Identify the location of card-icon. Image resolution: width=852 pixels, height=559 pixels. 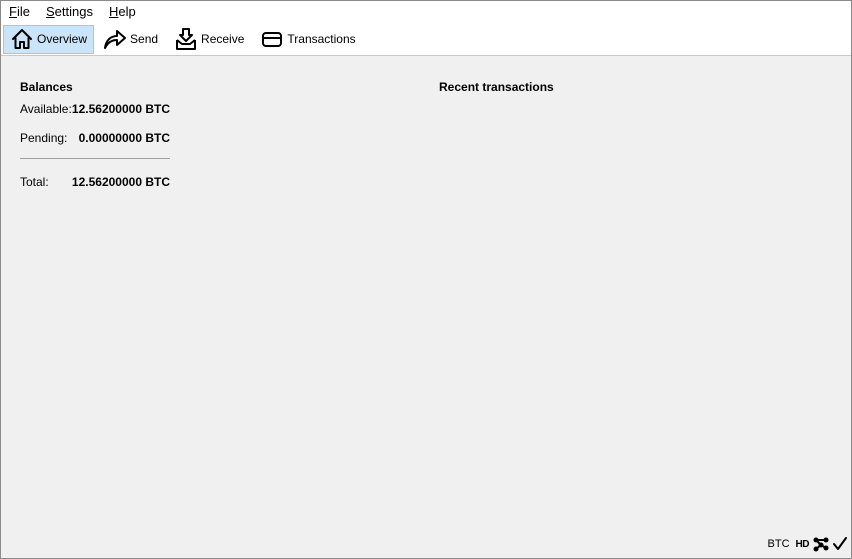
(272, 39).